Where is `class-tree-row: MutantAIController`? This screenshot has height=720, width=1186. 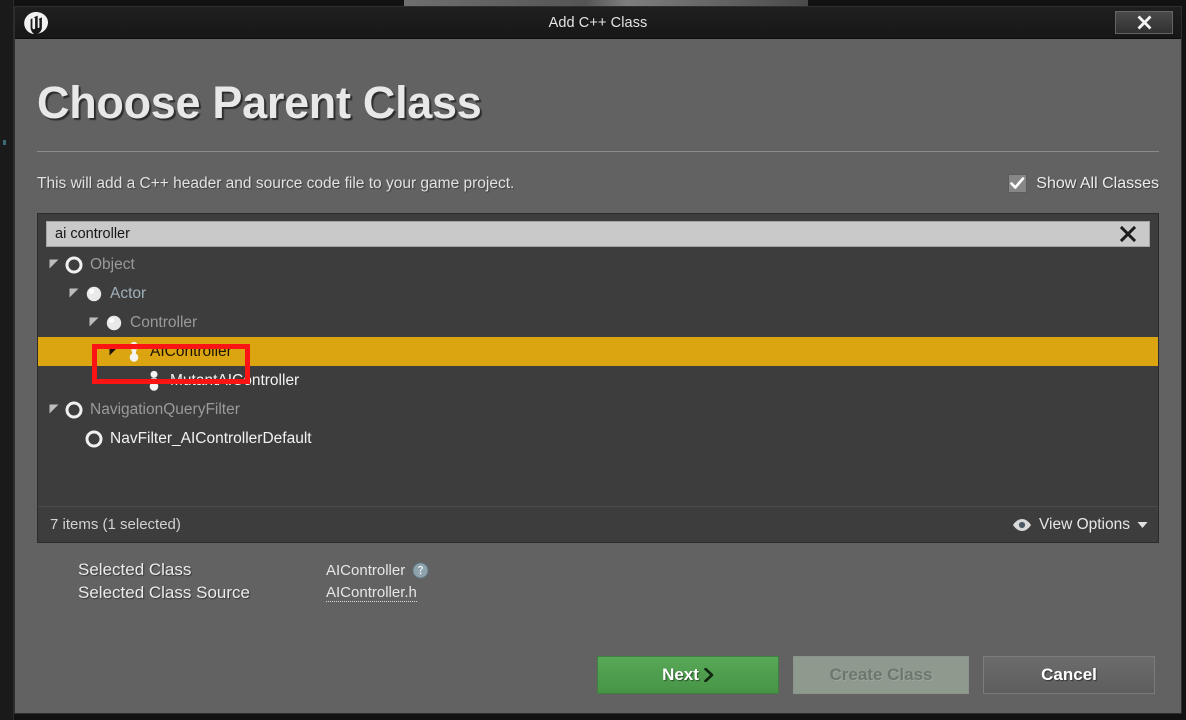 class-tree-row: MutantAIController is located at coordinates (598, 380).